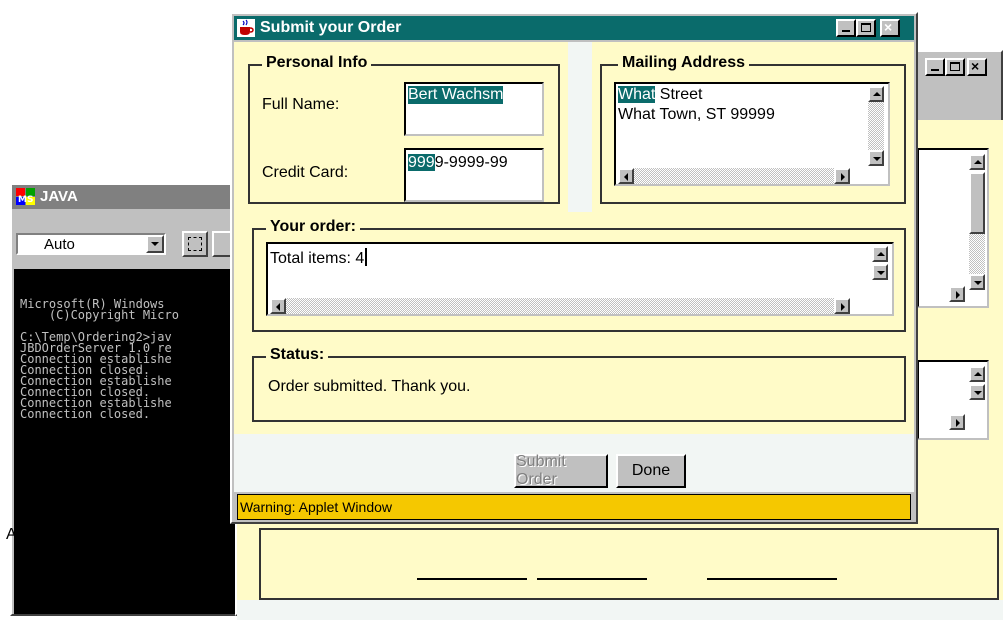 The width and height of the screenshot is (1003, 620). What do you see at coordinates (683, 63) in the screenshot?
I see `mailing-address-title: Mailing Address` at bounding box center [683, 63].